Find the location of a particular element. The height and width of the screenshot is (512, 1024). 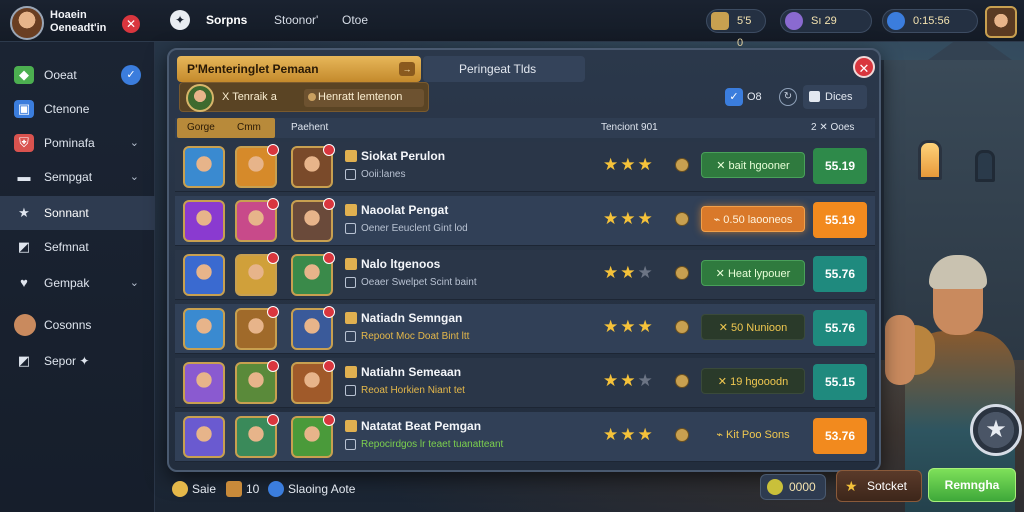

sidebar-item-2: ▣ Ctenone is located at coordinates (77, 109).